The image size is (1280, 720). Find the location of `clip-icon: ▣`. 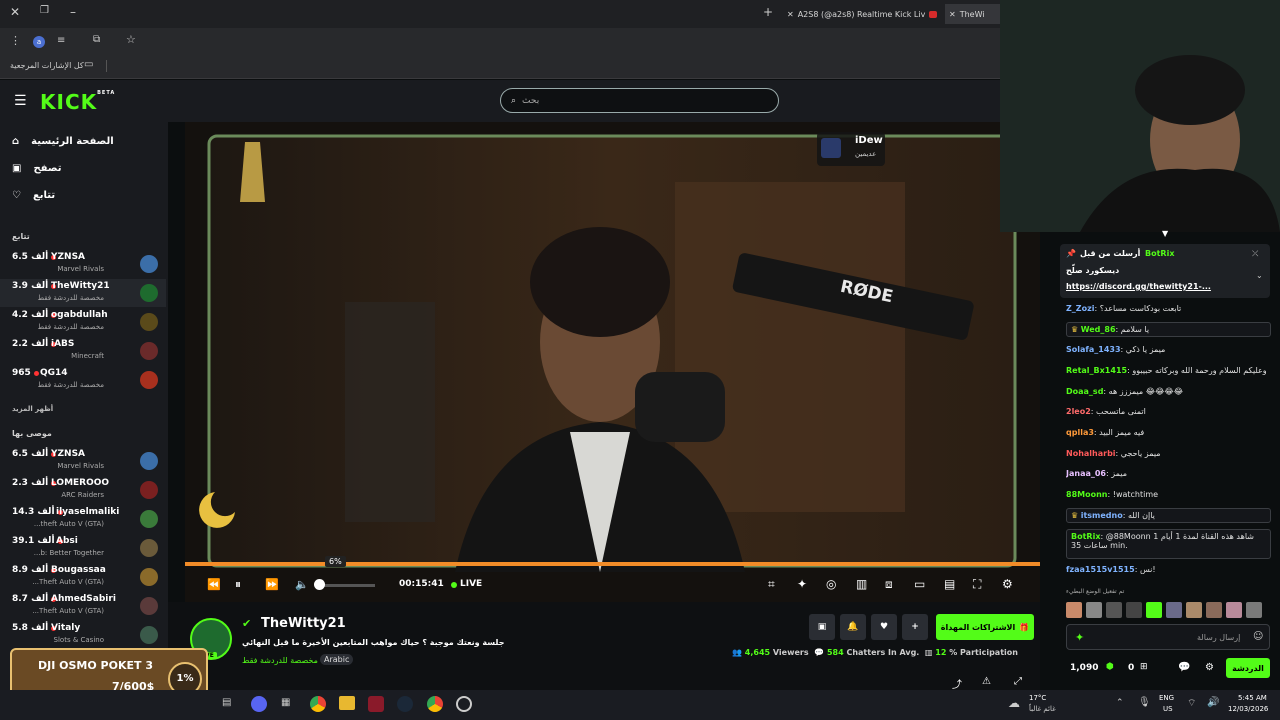

clip-icon: ▣ is located at coordinates (822, 627).